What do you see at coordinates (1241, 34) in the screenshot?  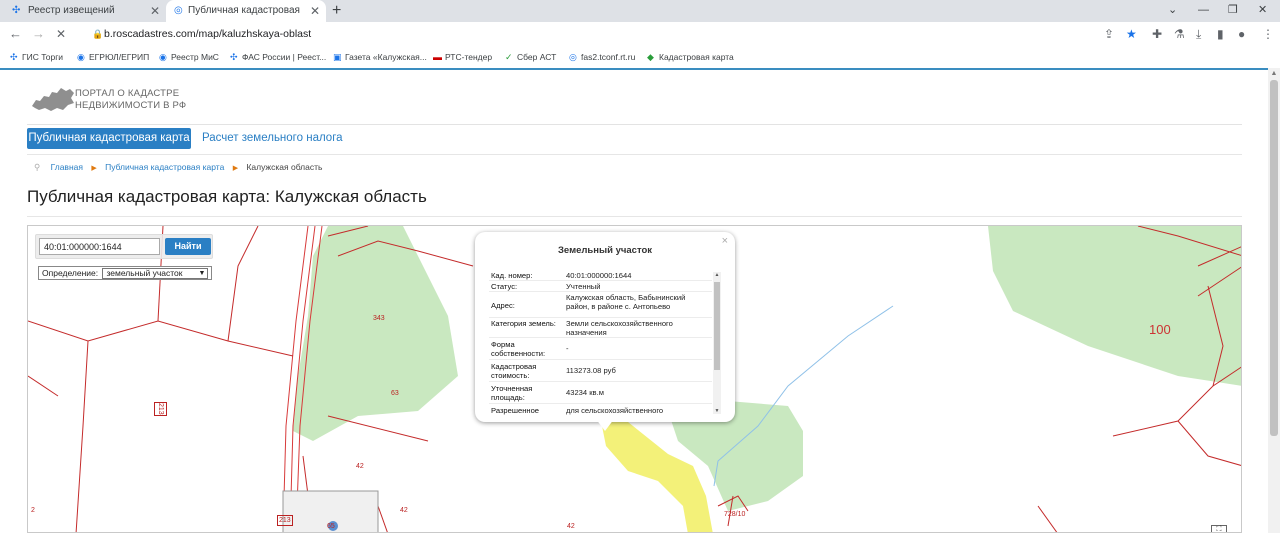 I see `profile-avatar-icon: ●` at bounding box center [1241, 34].